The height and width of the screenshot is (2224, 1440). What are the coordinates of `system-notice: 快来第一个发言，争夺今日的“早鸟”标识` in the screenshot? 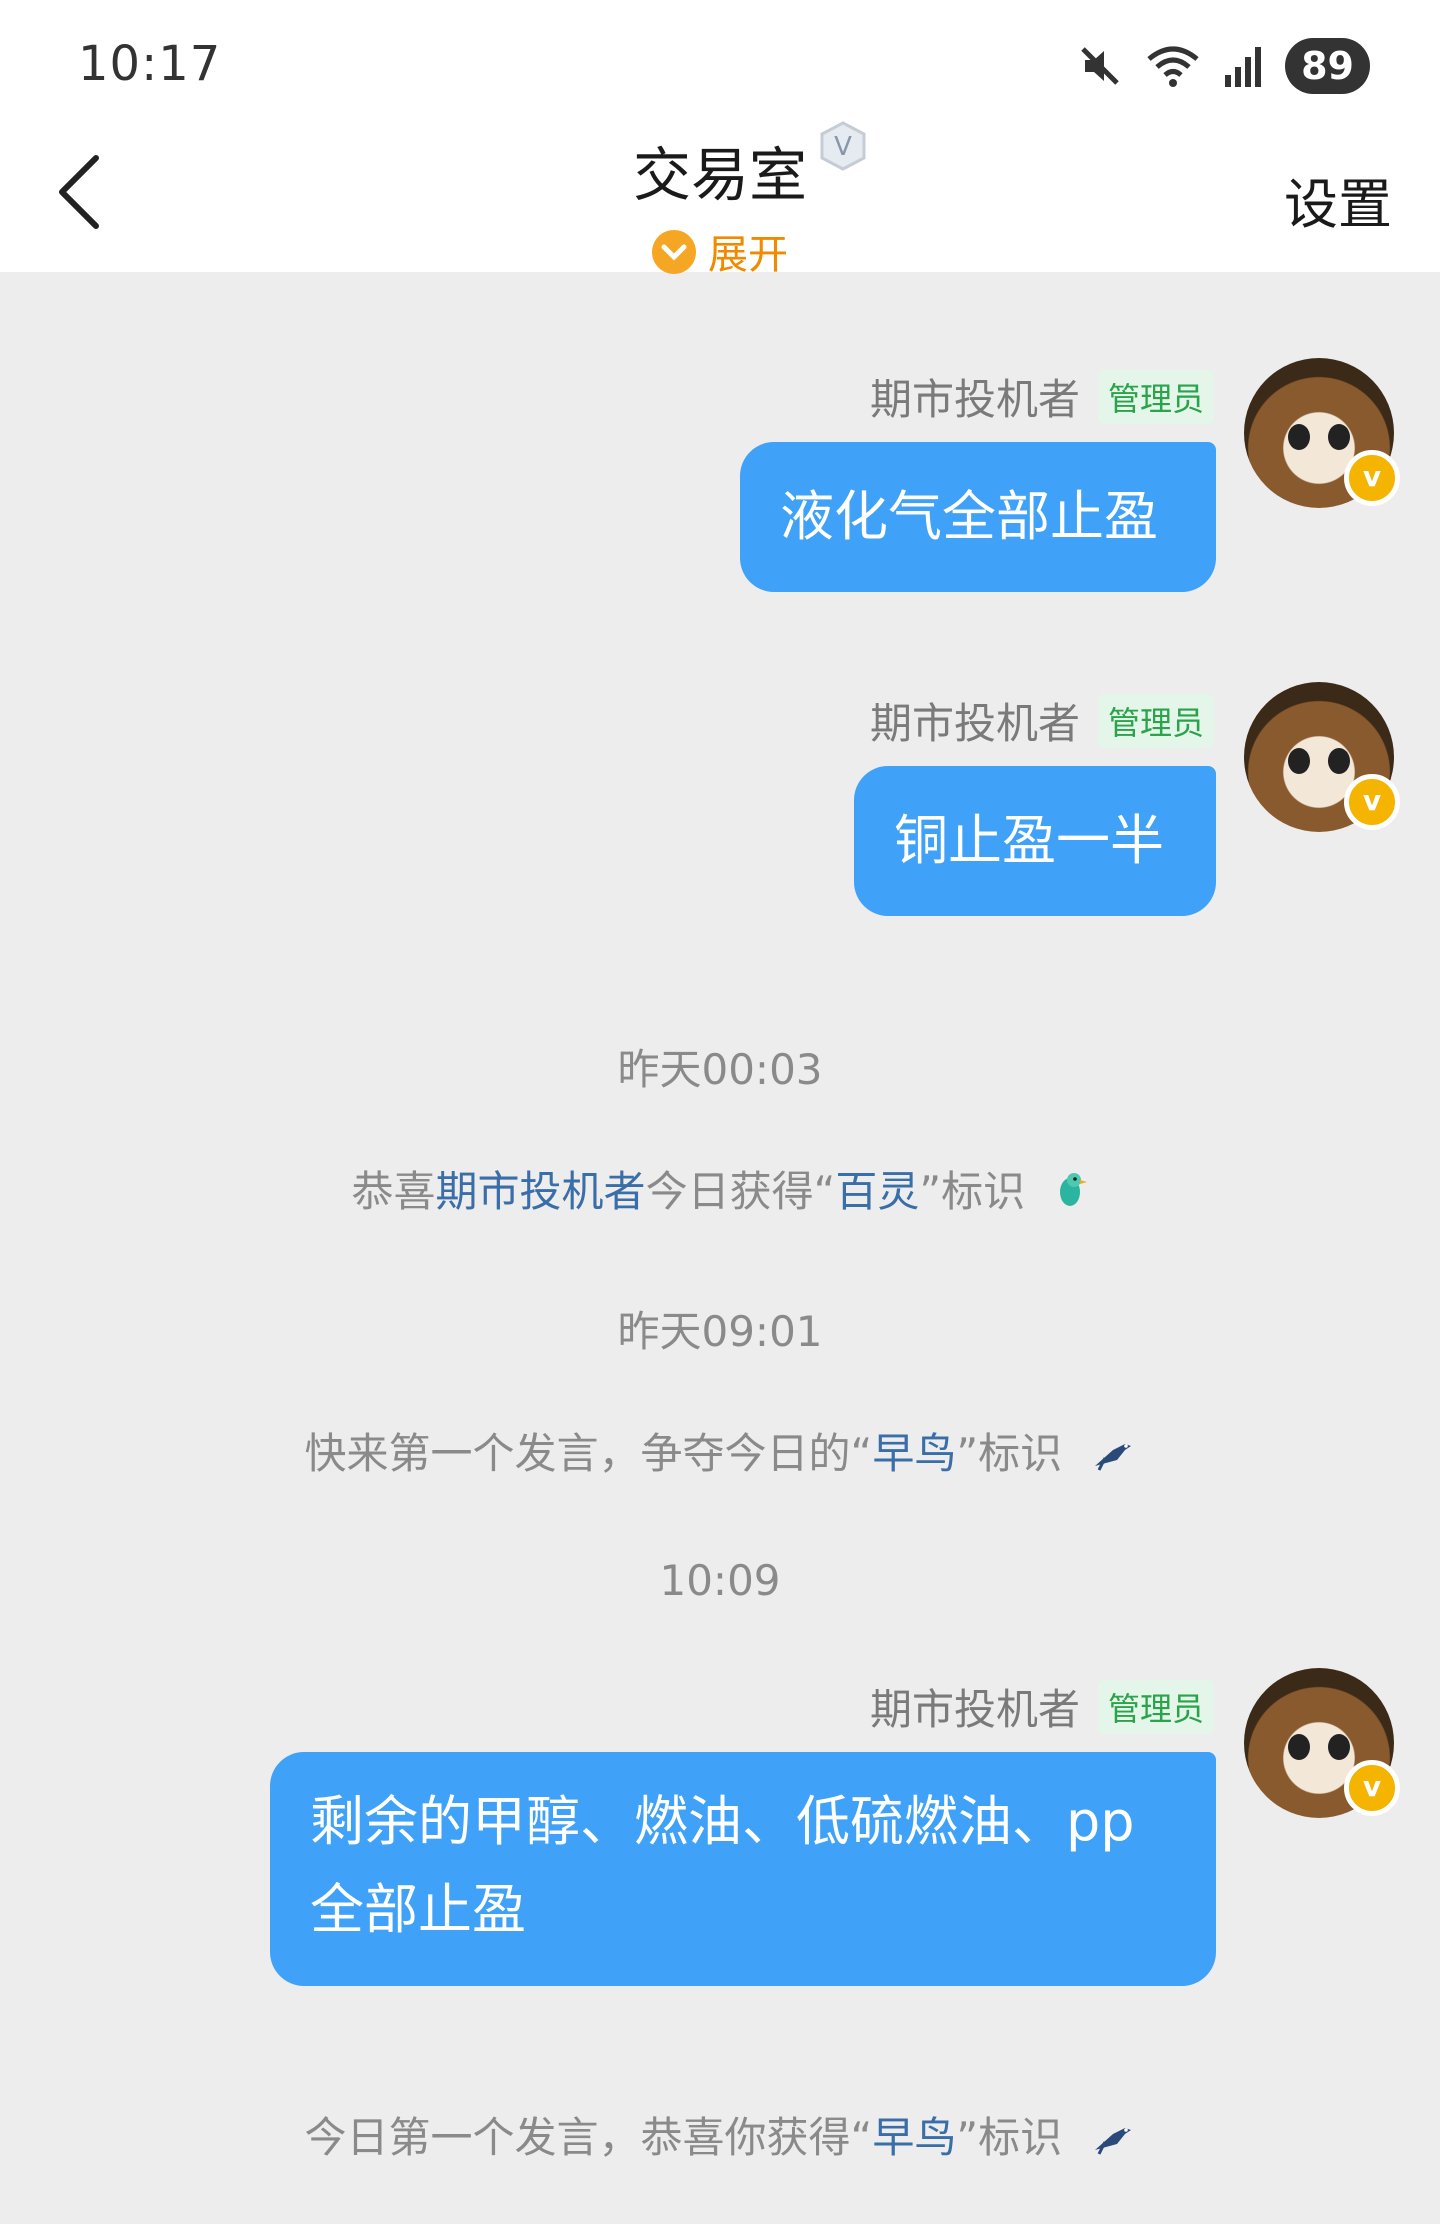 It's located at (720, 1450).